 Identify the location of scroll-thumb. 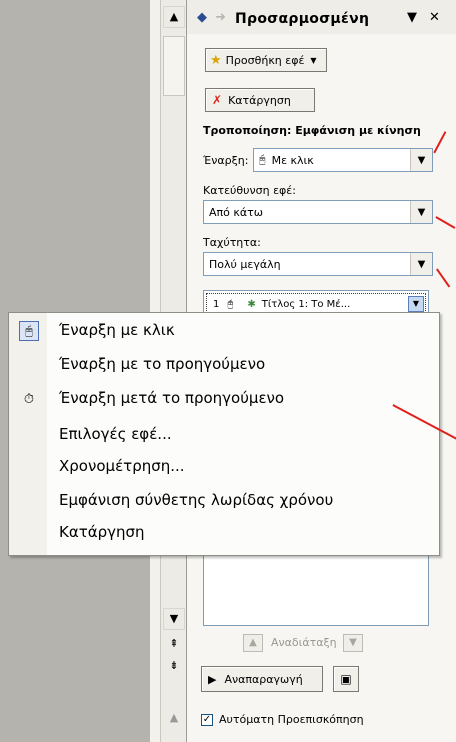
(174, 66).